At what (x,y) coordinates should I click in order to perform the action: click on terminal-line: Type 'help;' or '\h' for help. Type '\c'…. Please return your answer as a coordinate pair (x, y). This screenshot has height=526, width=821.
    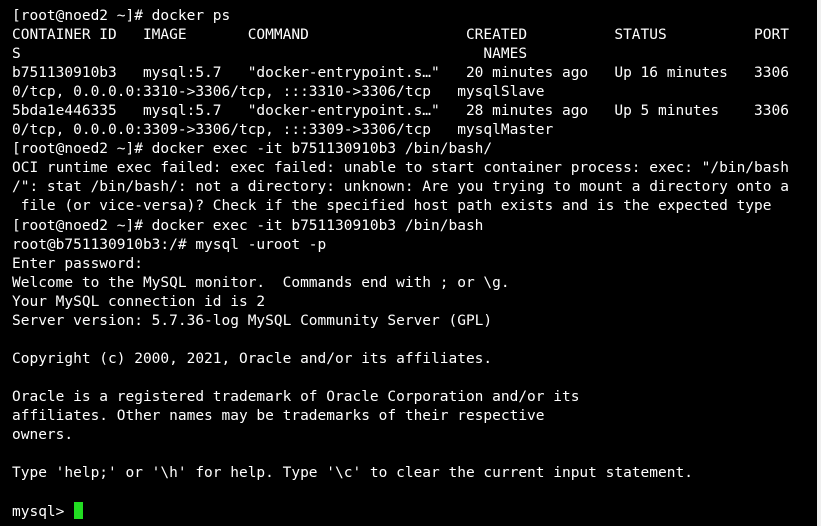
    Looking at the image, I should click on (352, 473).